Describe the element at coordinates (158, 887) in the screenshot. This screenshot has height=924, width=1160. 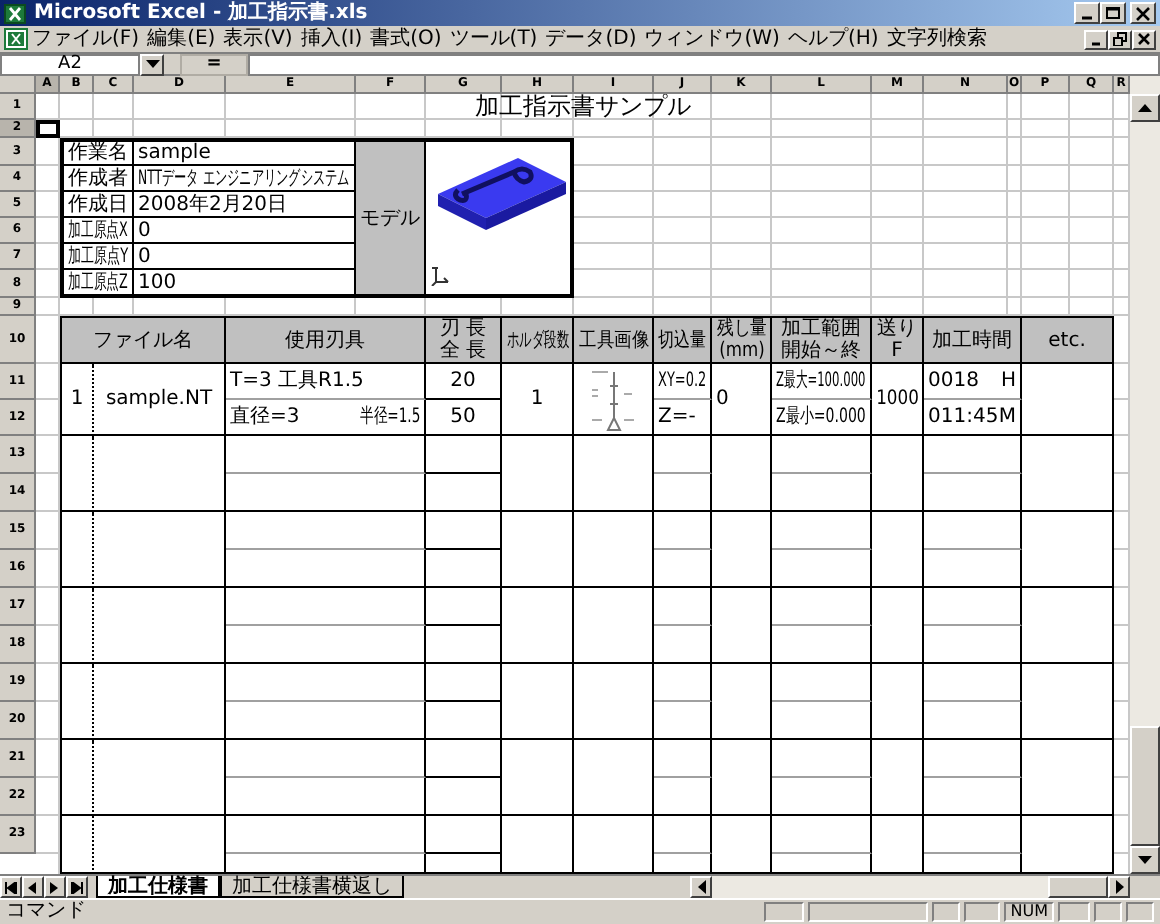
I see `sheet-tab: 加工仕様書` at that location.